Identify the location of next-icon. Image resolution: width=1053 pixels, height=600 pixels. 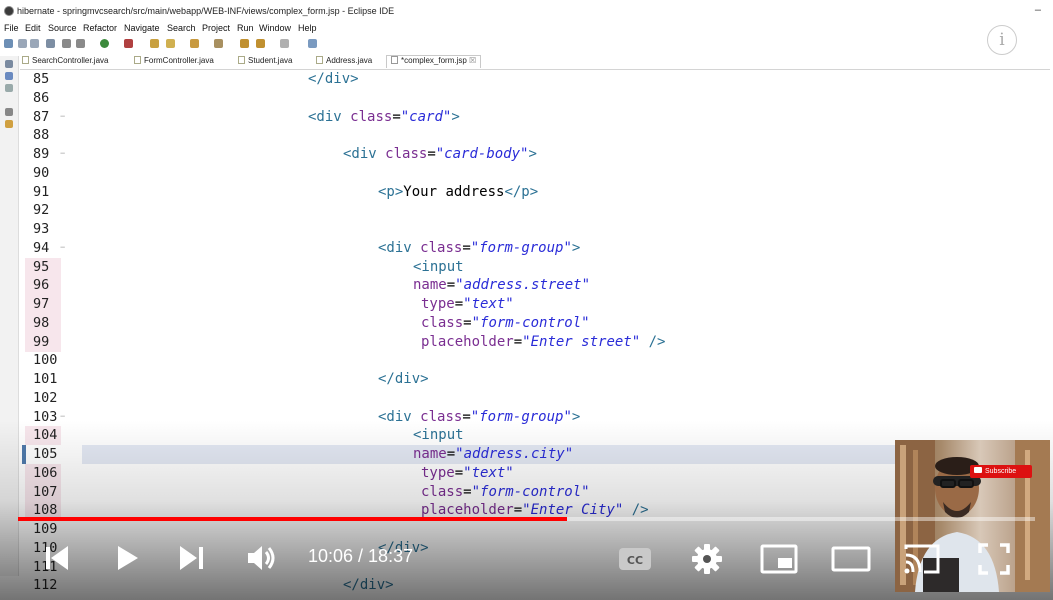
(192, 558).